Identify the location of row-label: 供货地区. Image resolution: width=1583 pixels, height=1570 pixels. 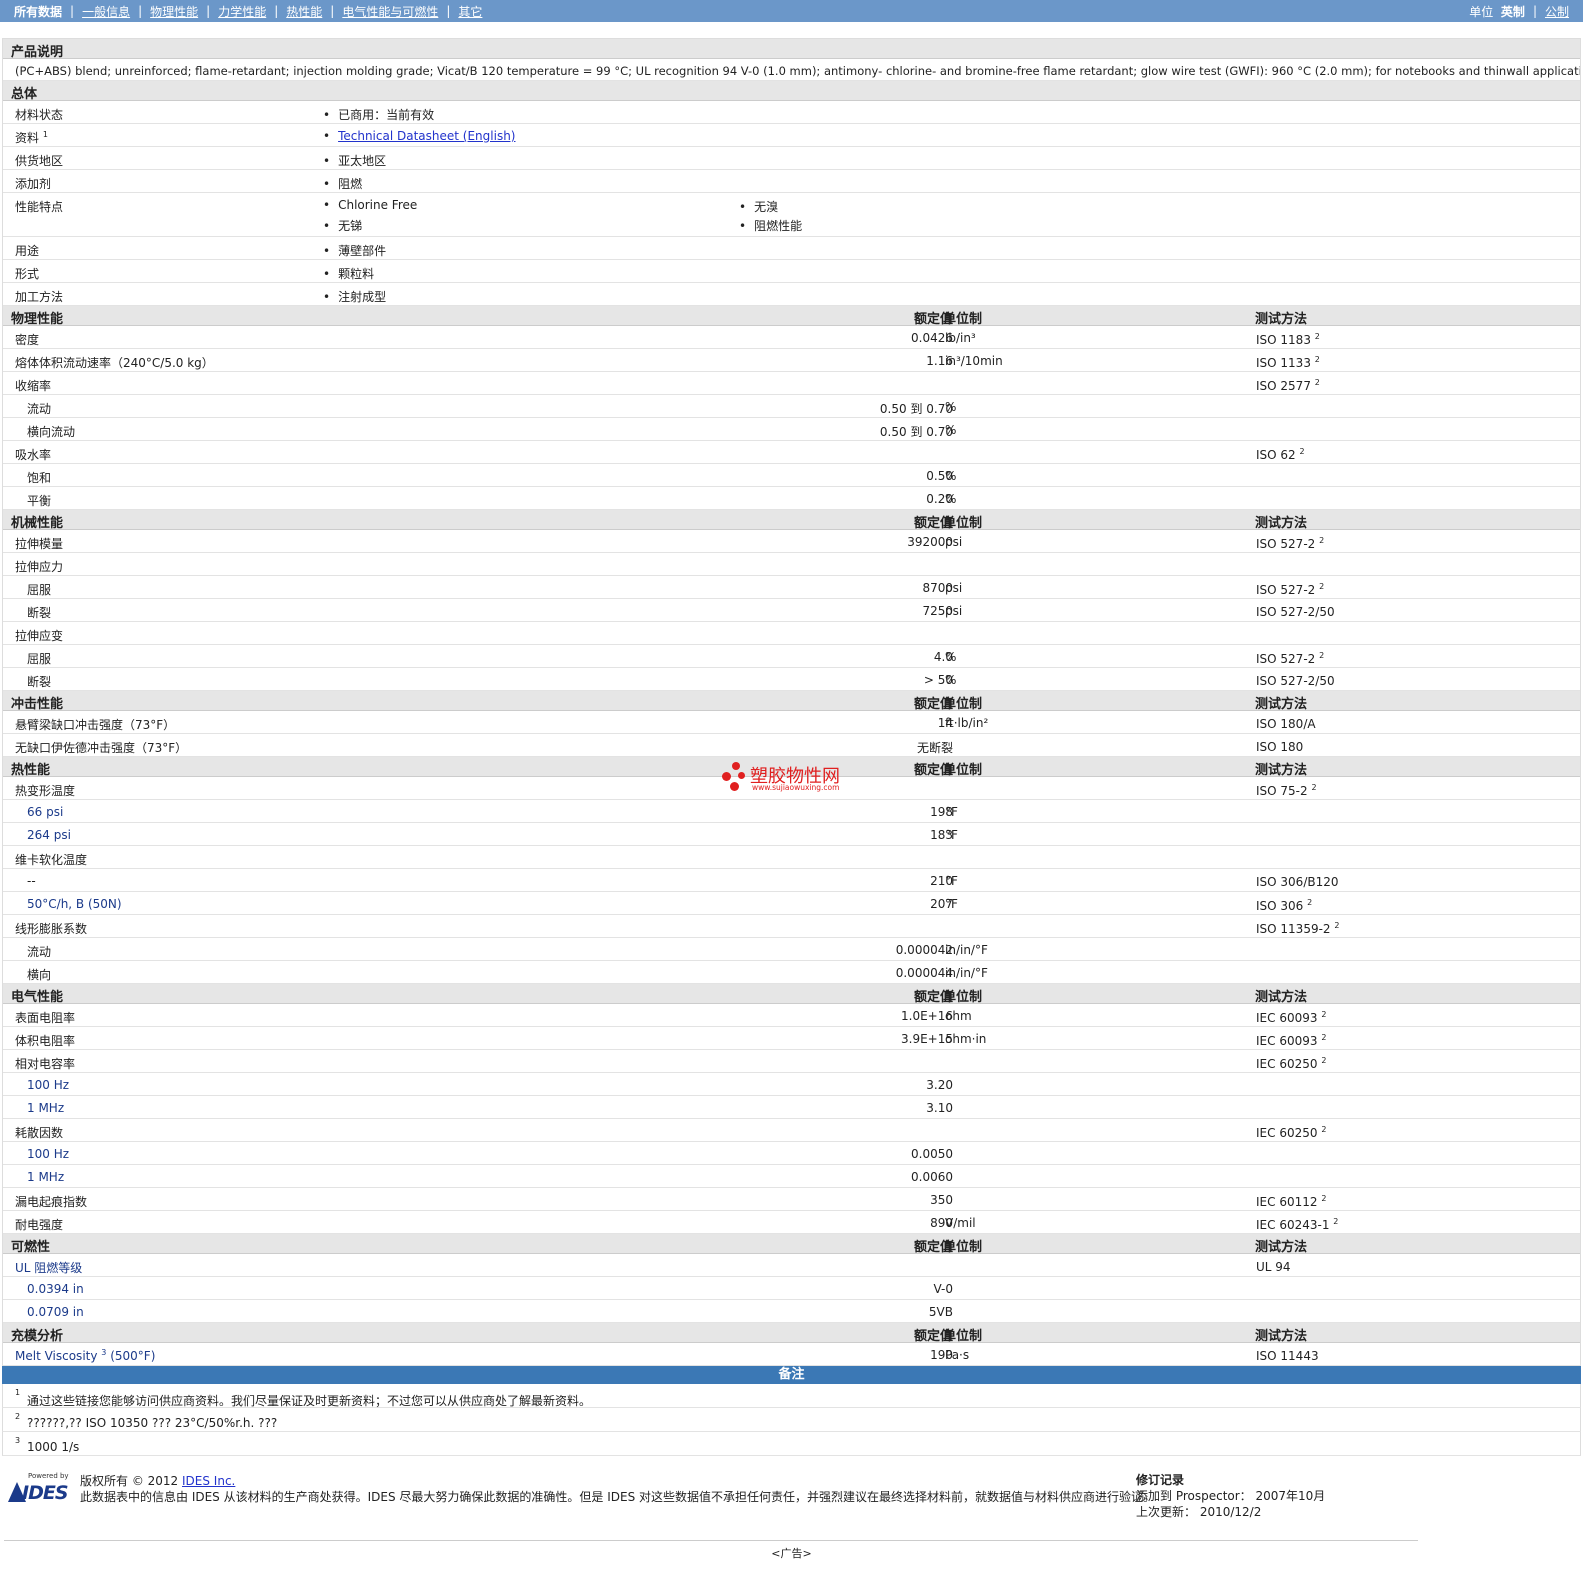
(39, 161).